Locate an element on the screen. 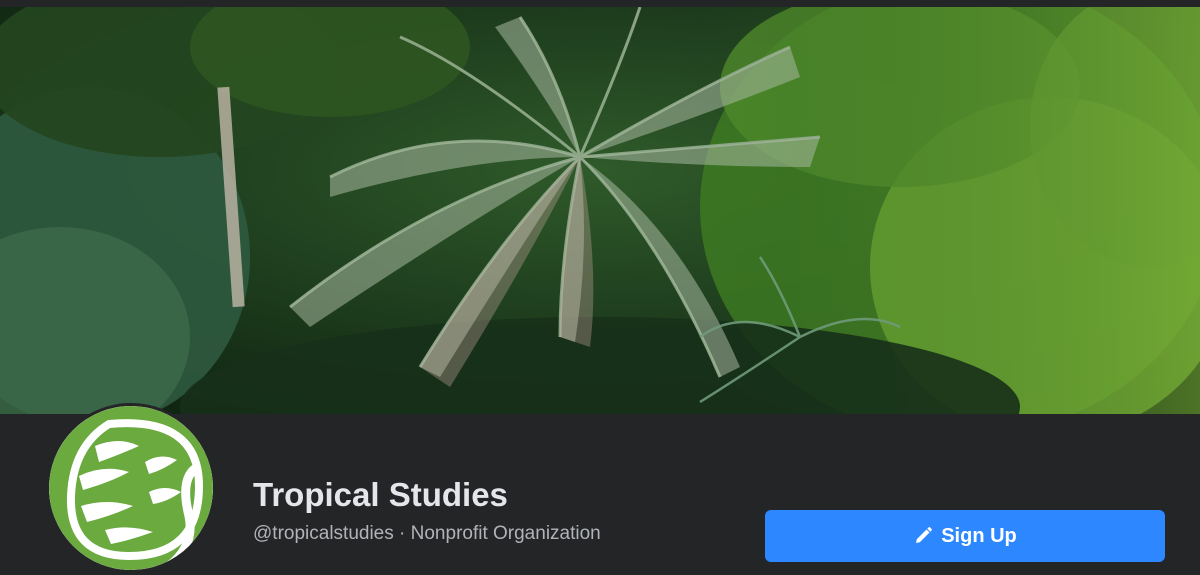  pencil-icon is located at coordinates (923, 536).